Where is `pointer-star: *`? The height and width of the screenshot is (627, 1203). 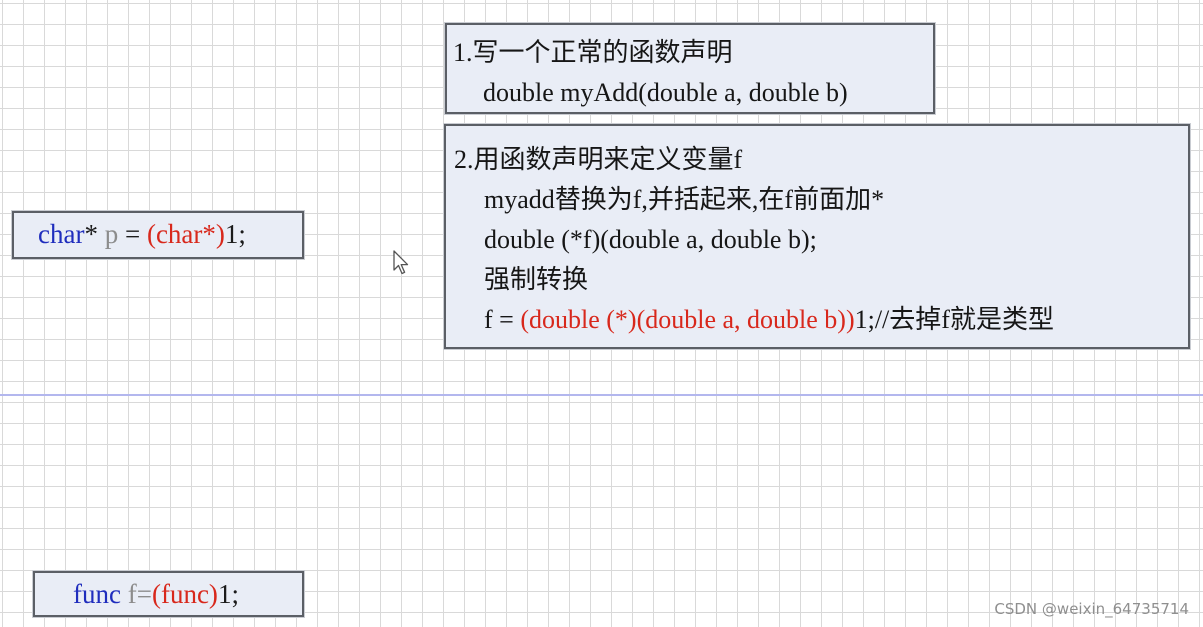
pointer-star: * is located at coordinates (91, 234).